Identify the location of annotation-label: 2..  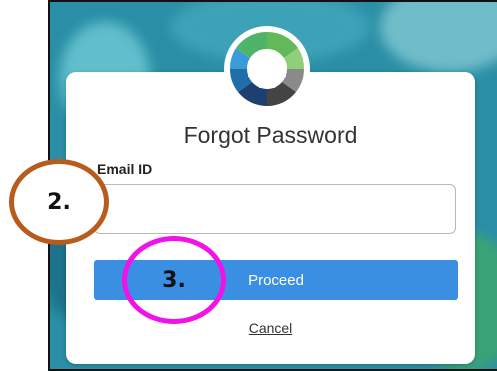
(59, 202).